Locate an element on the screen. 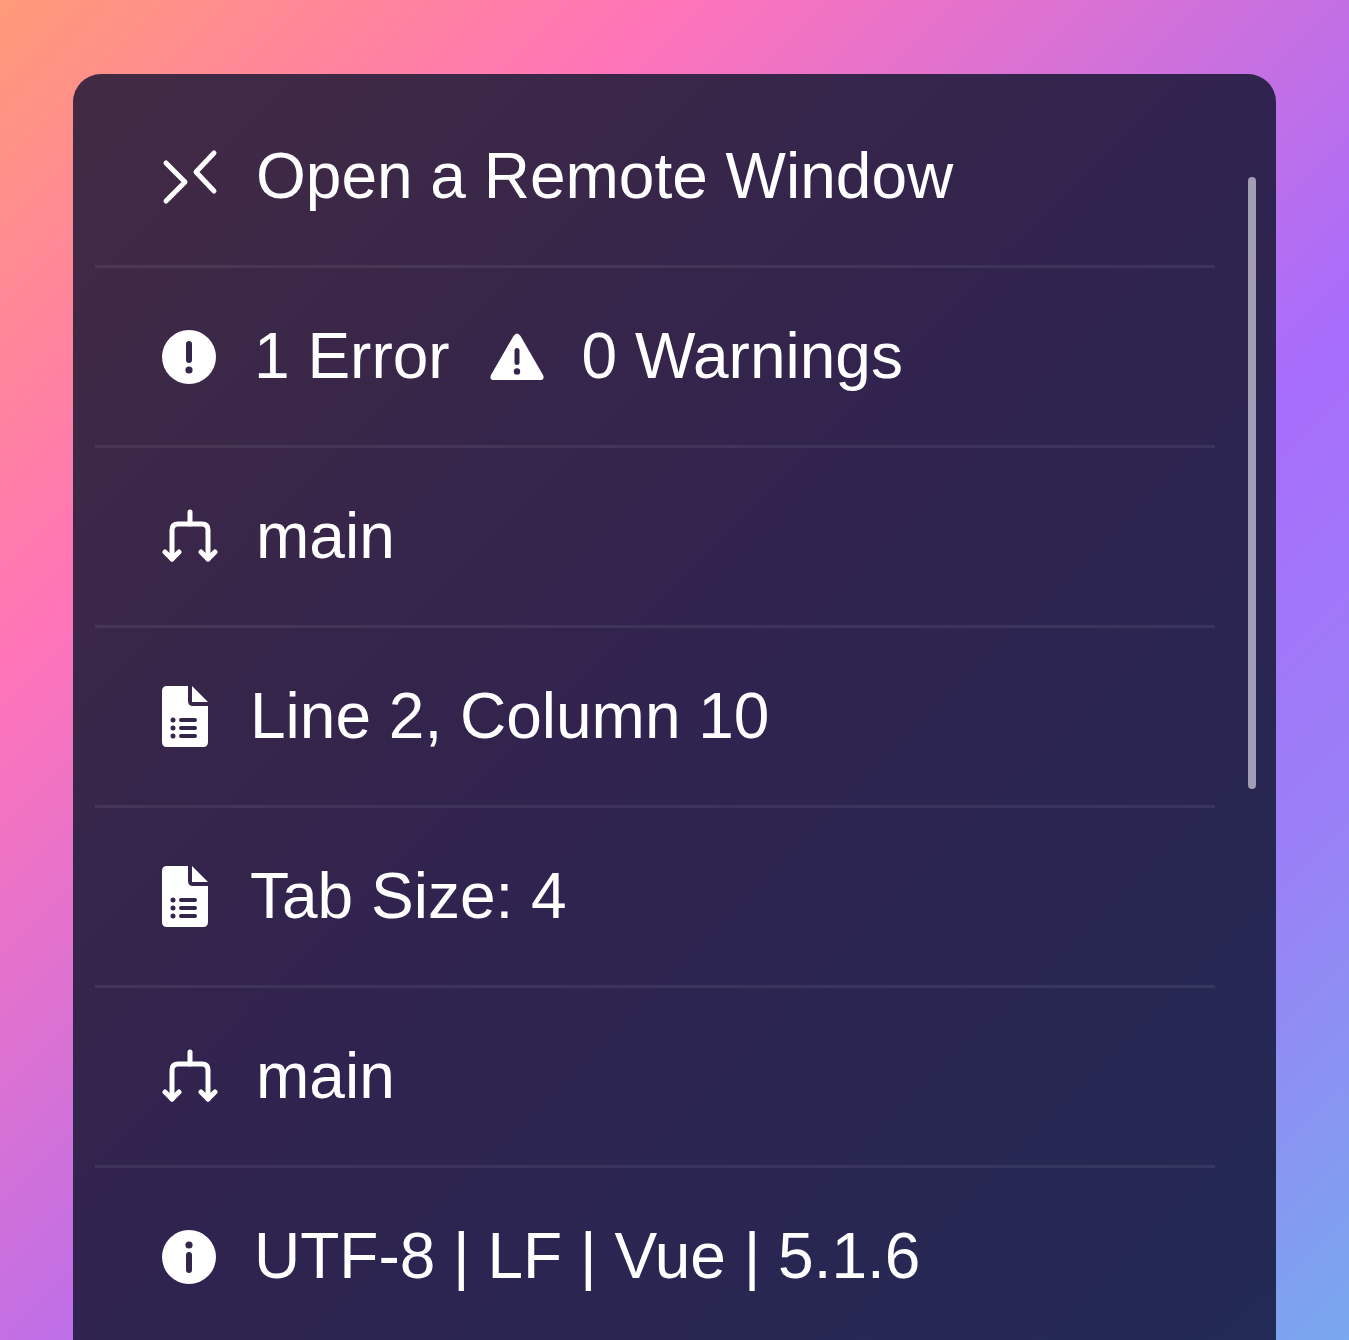 This screenshot has width=1349, height=1340. file-status-button: Line 2, Column 10 is located at coordinates (466, 716).